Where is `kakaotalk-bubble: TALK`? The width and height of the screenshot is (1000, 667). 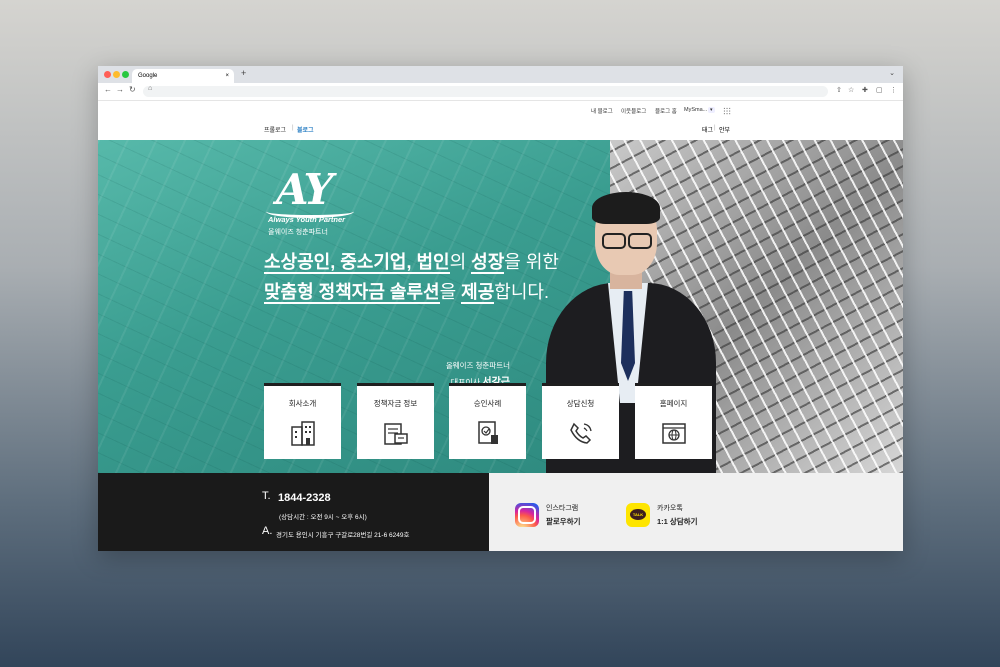 kakaotalk-bubble: TALK is located at coordinates (638, 514).